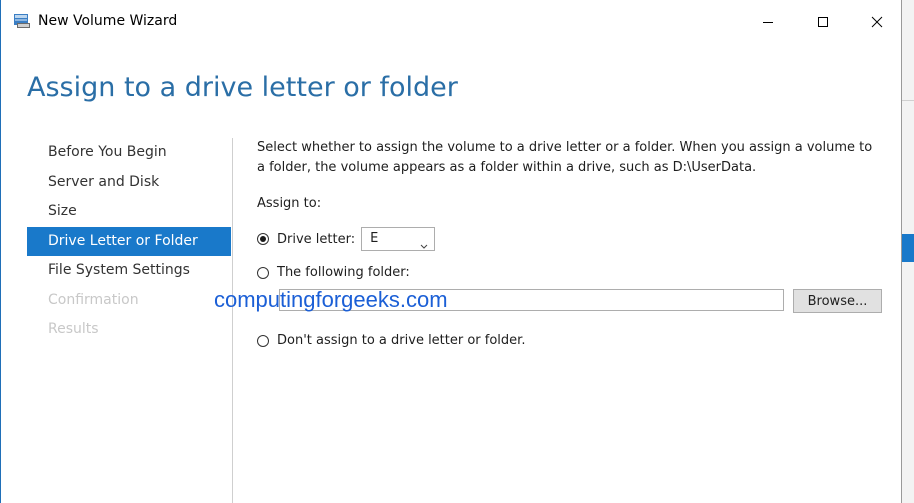 The width and height of the screenshot is (914, 503). I want to click on nav-item-before-you-begin: Before You Begin, so click(129, 153).